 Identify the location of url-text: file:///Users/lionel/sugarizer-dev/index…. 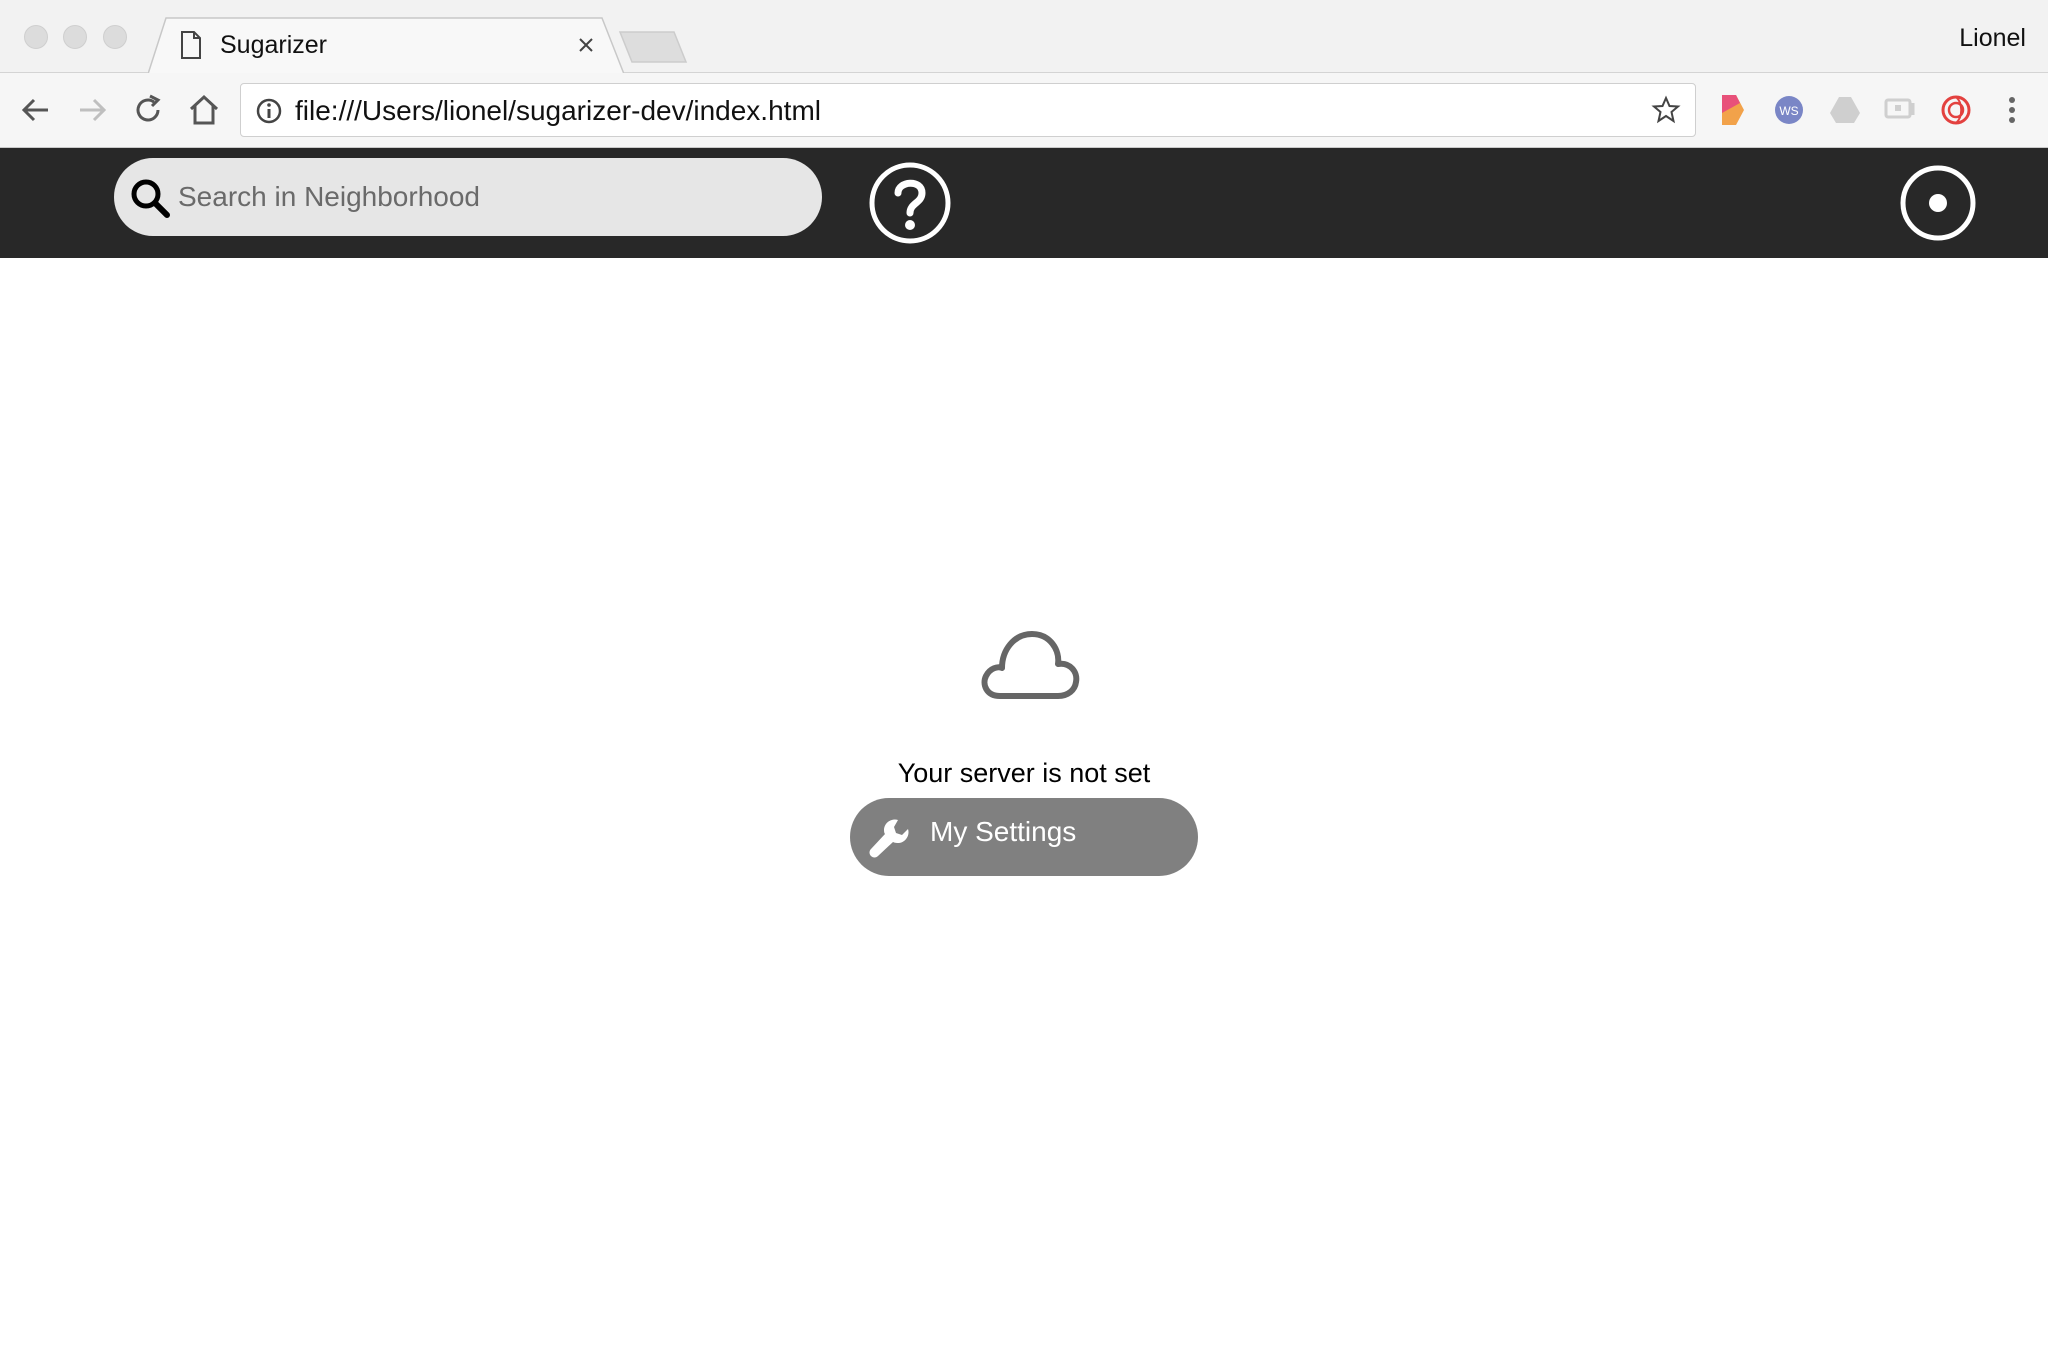
(558, 111).